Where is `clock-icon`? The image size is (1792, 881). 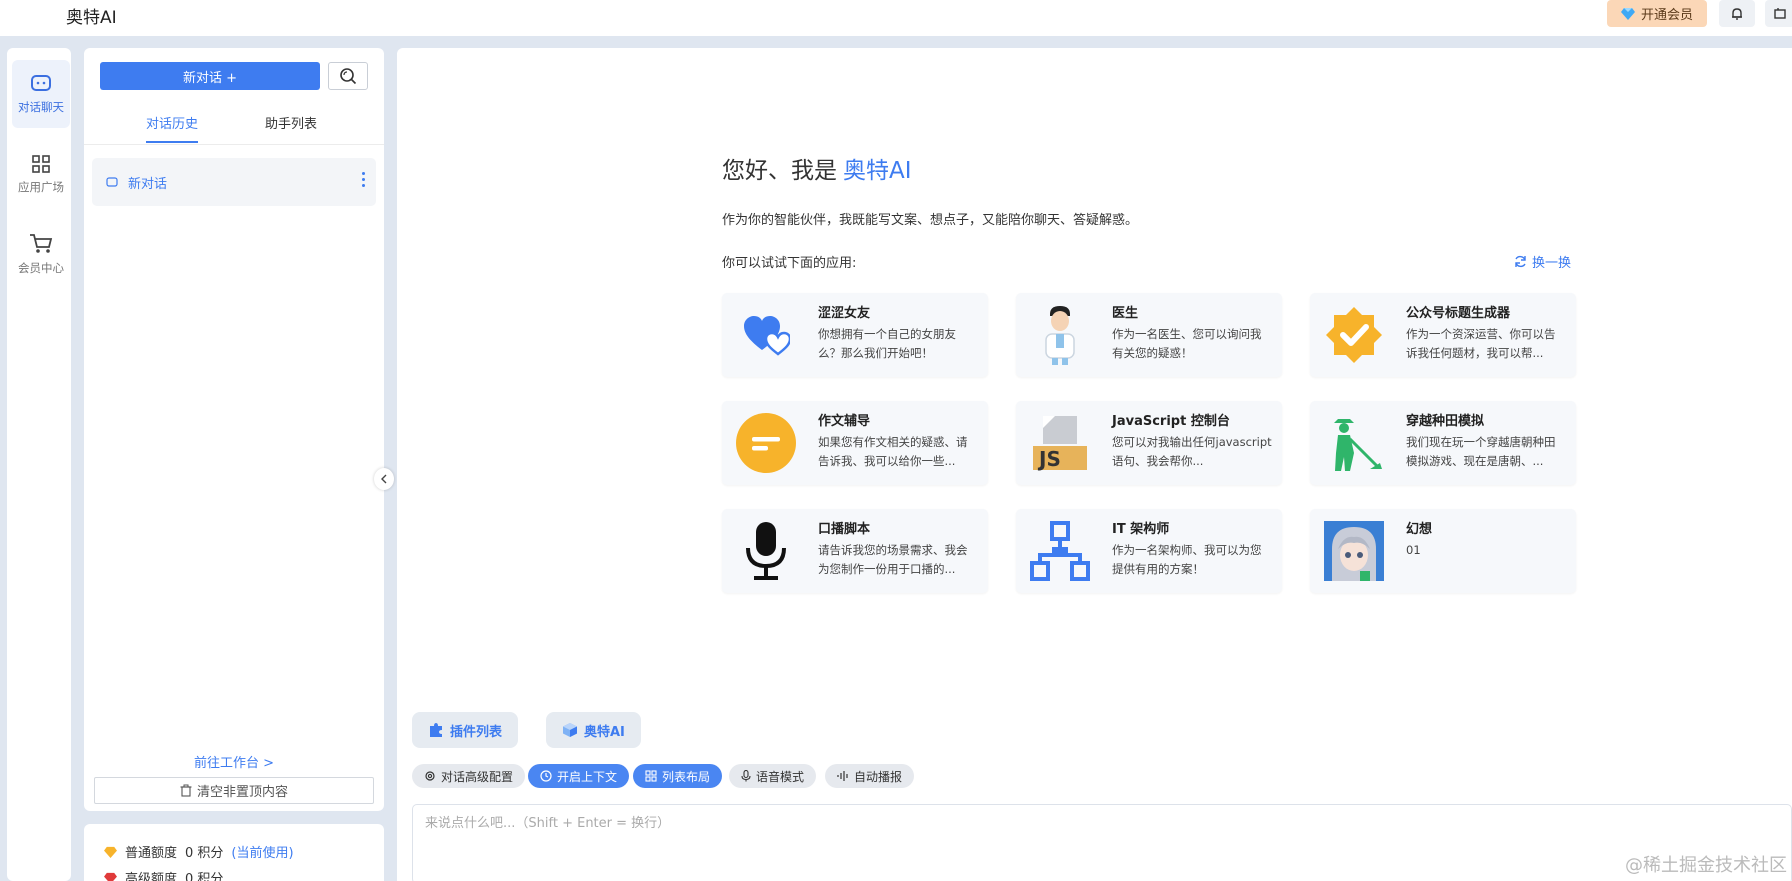 clock-icon is located at coordinates (546, 776).